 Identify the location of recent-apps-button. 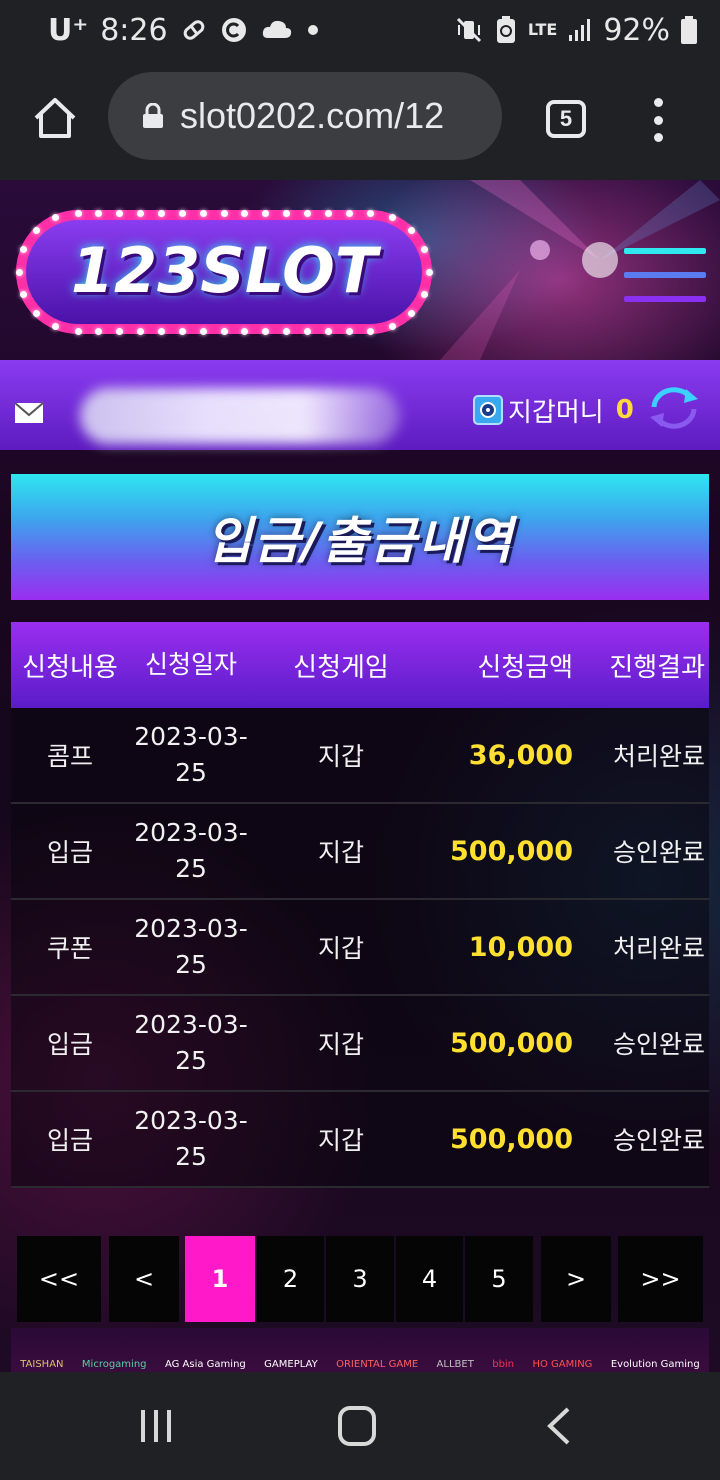
(156, 1426).